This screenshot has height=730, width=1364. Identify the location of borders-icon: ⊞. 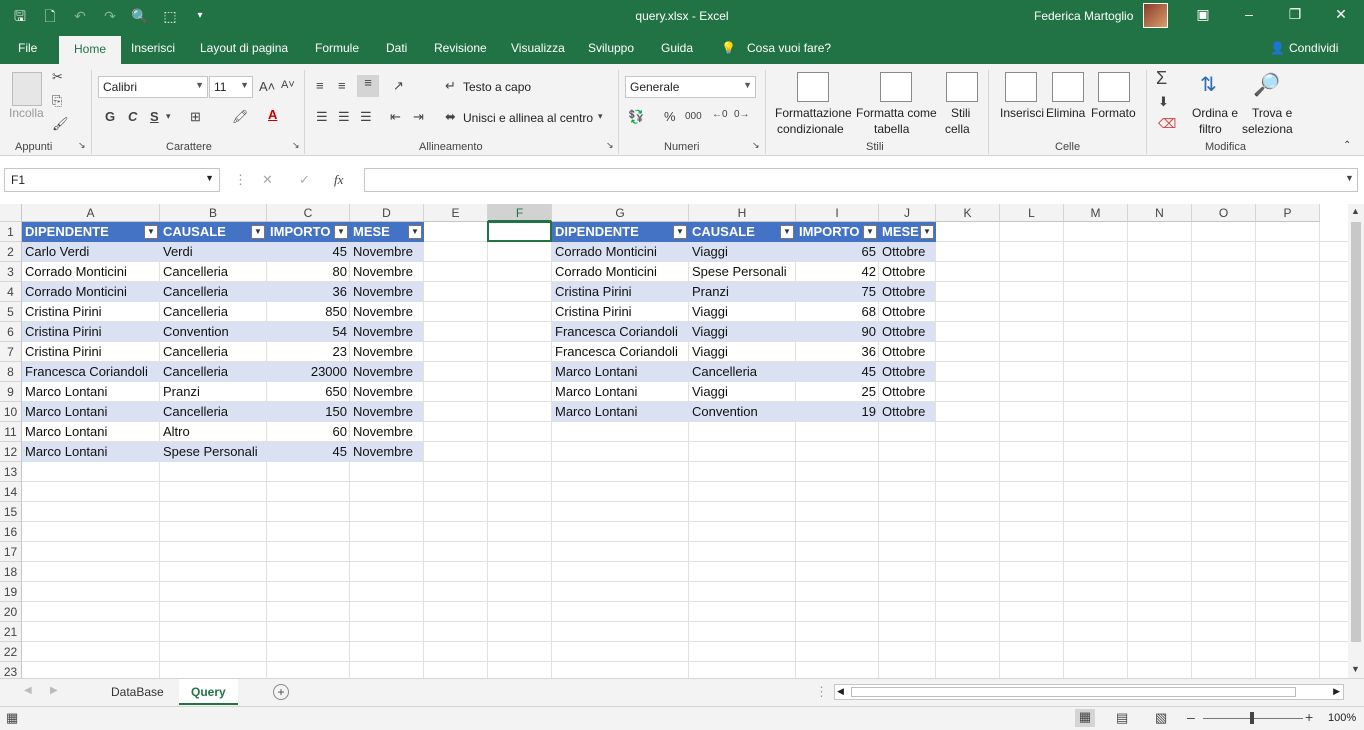
(195, 117).